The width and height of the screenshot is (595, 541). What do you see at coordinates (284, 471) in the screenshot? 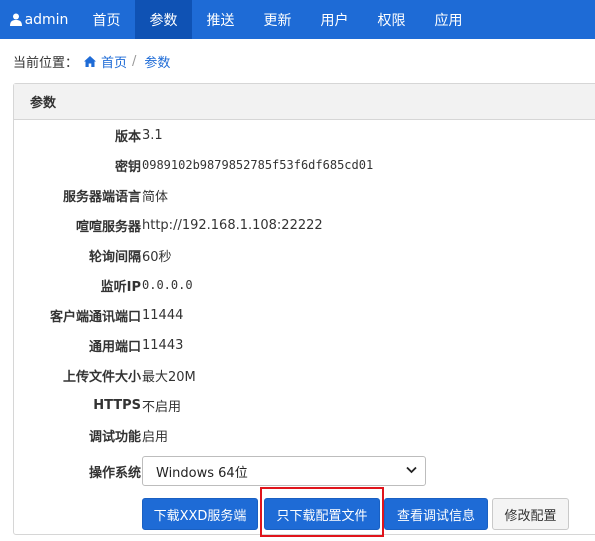
I see `os-select: Windows 64位` at bounding box center [284, 471].